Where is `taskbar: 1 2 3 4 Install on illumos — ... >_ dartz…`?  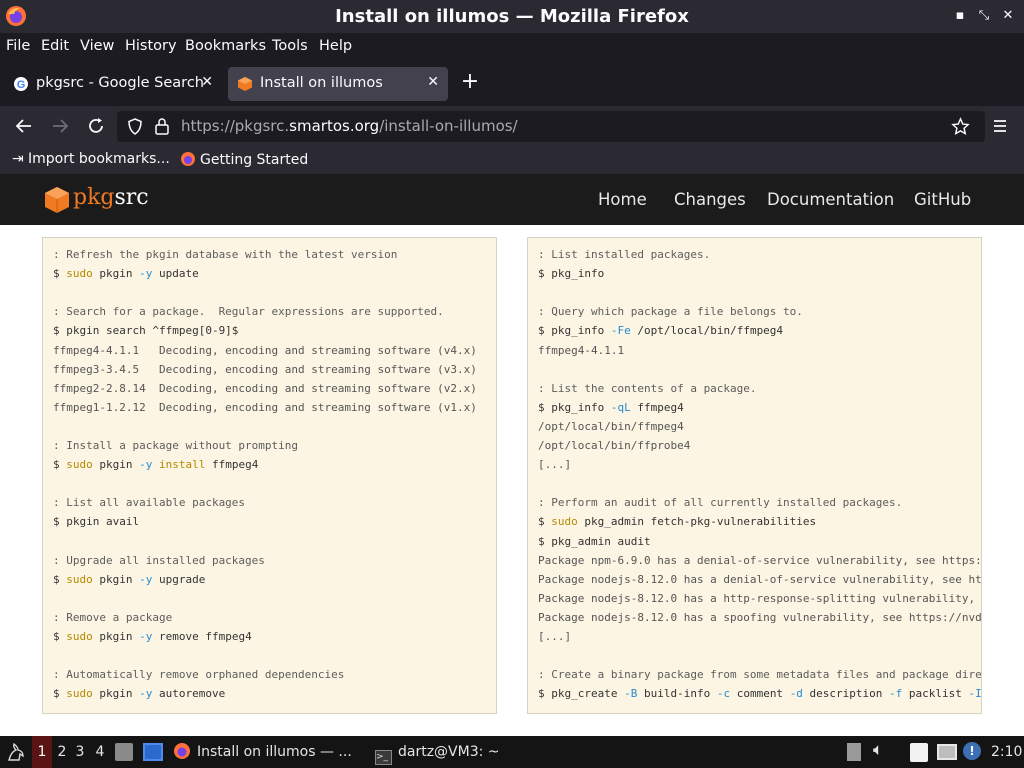 taskbar: 1 2 3 4 Install on illumos — ... >_ dartz… is located at coordinates (512, 752).